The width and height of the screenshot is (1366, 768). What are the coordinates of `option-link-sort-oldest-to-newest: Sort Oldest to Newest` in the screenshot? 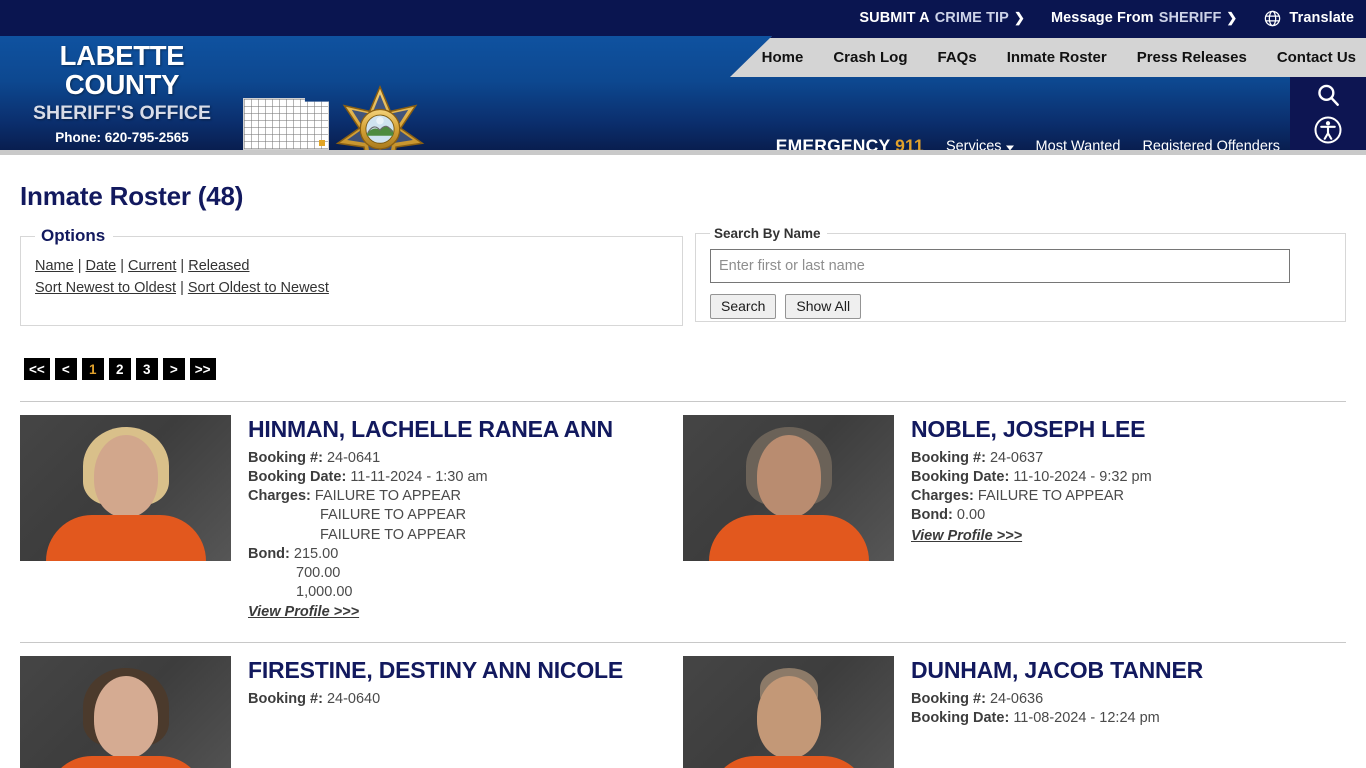 It's located at (258, 288).